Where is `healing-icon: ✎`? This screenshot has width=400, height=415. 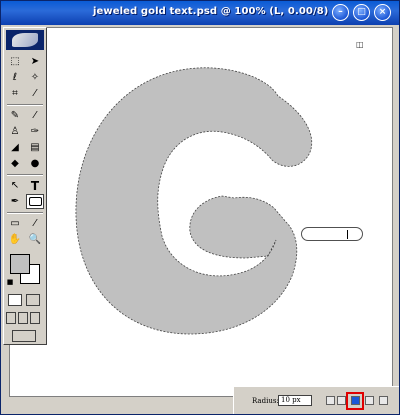 healing-icon: ✎ is located at coordinates (15, 115).